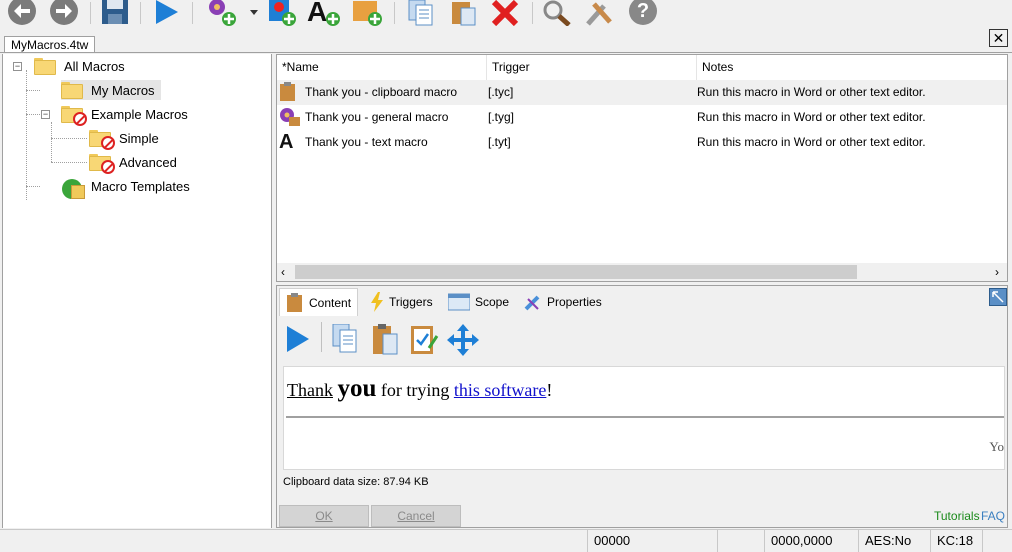 This screenshot has width=1012, height=552. What do you see at coordinates (478, 302) in the screenshot?
I see `tab-scope: Scope` at bounding box center [478, 302].